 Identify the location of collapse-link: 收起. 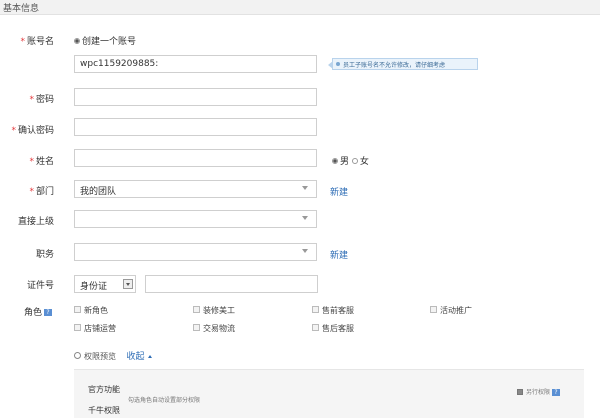
(136, 357).